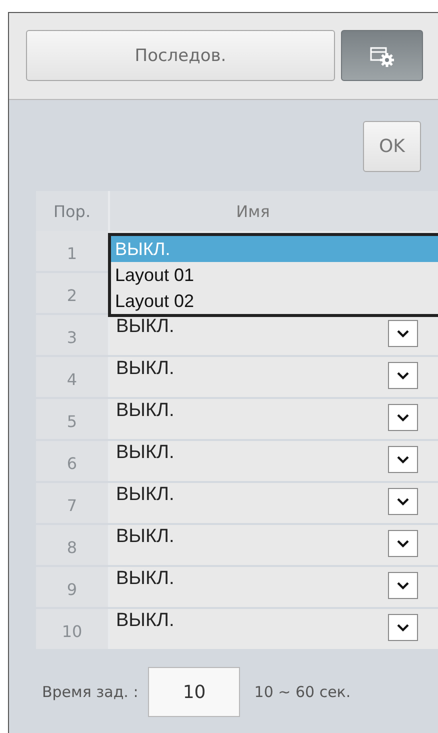 This screenshot has width=438, height=733. What do you see at coordinates (90, 692) in the screenshot?
I see `dwell-time-label: Время зад. :` at bounding box center [90, 692].